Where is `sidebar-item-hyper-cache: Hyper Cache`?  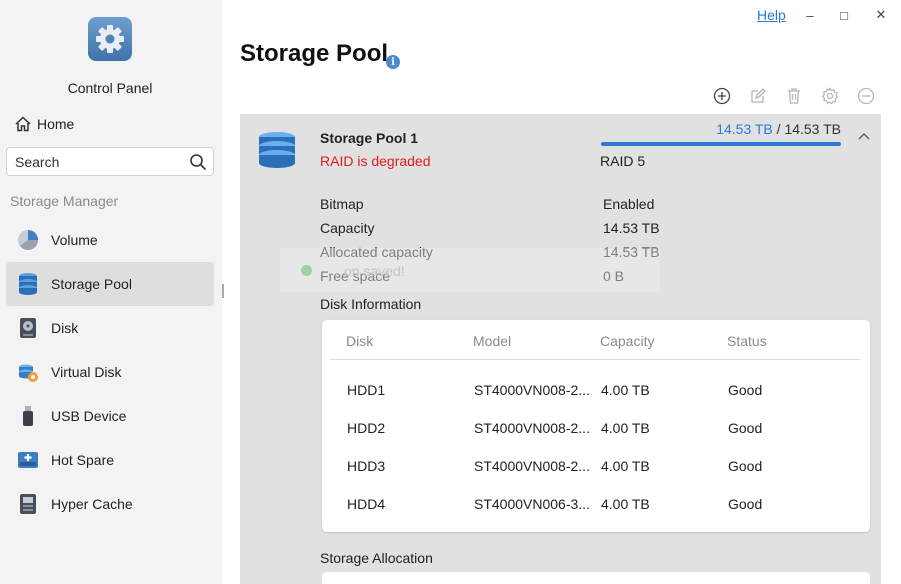
sidebar-item-hyper-cache: Hyper Cache is located at coordinates (110, 504).